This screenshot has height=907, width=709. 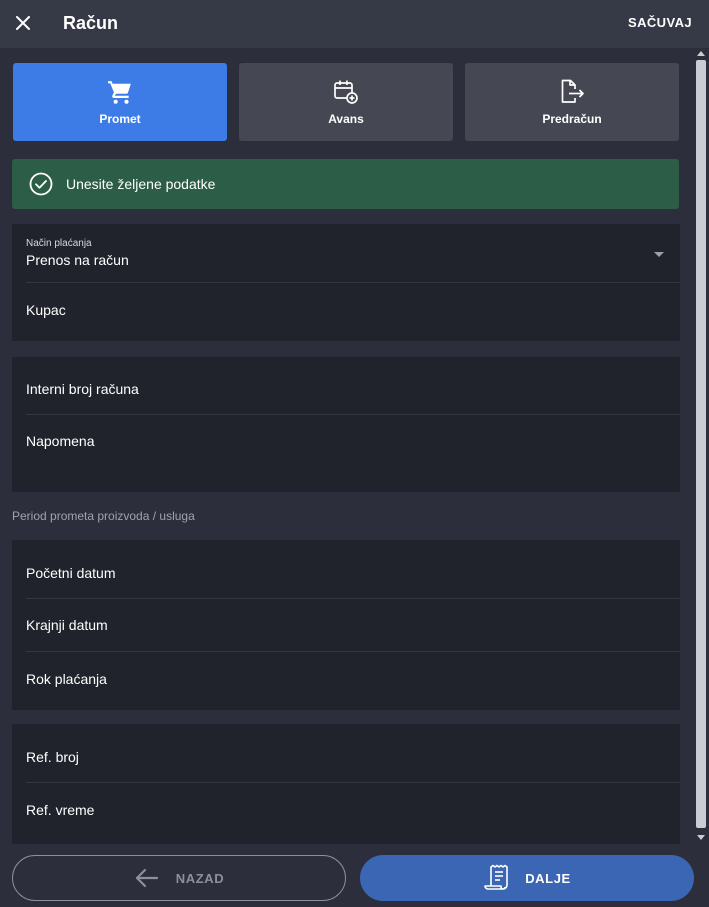 I want to click on back-button: NAZAD, so click(x=179, y=878).